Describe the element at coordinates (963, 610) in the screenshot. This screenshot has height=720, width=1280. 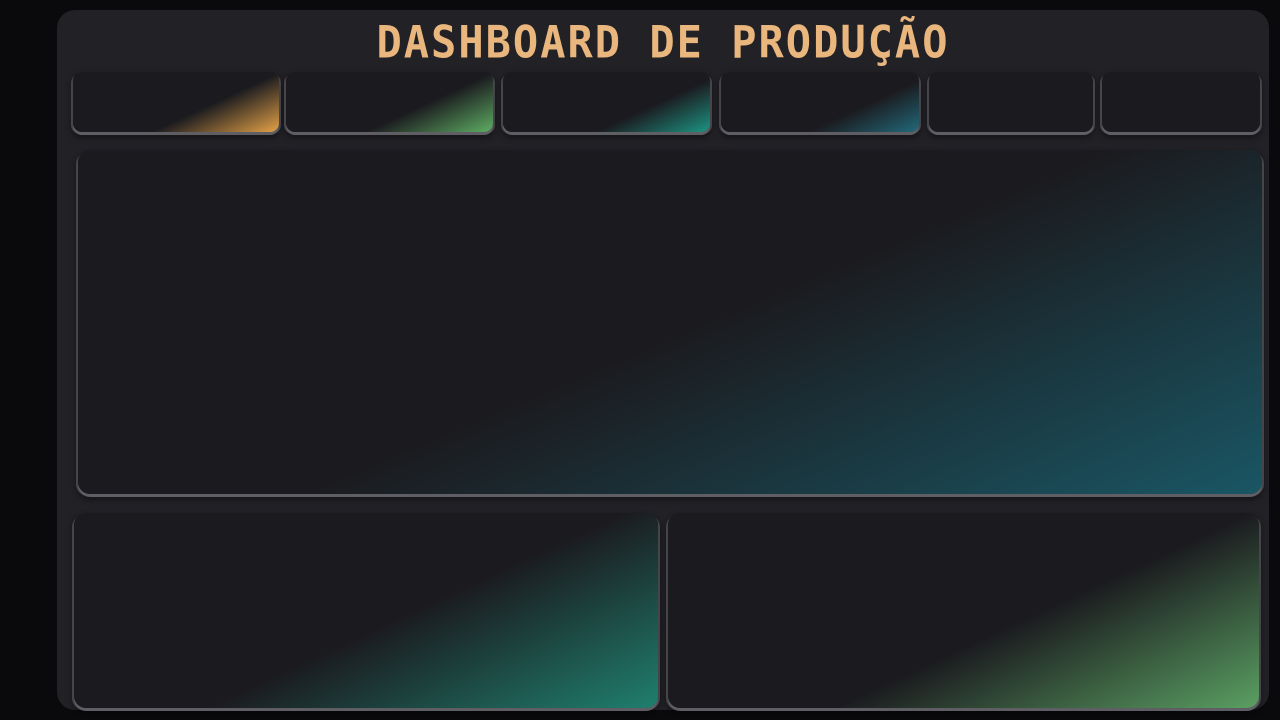
I see `bottom-right-panel` at that location.